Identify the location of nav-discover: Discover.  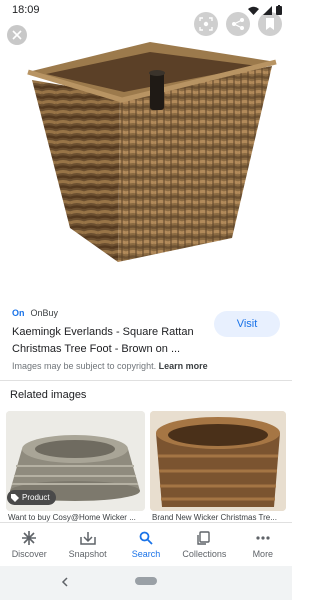
(29, 544).